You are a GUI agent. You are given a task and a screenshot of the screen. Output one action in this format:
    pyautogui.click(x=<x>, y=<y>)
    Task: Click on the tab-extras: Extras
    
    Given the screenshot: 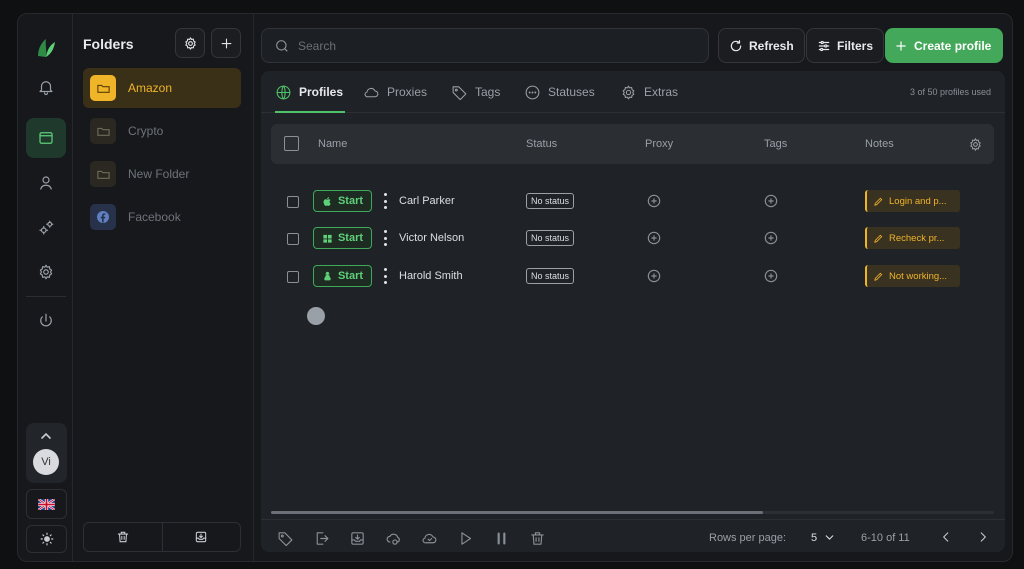 What is the action you would take?
    pyautogui.click(x=649, y=92)
    